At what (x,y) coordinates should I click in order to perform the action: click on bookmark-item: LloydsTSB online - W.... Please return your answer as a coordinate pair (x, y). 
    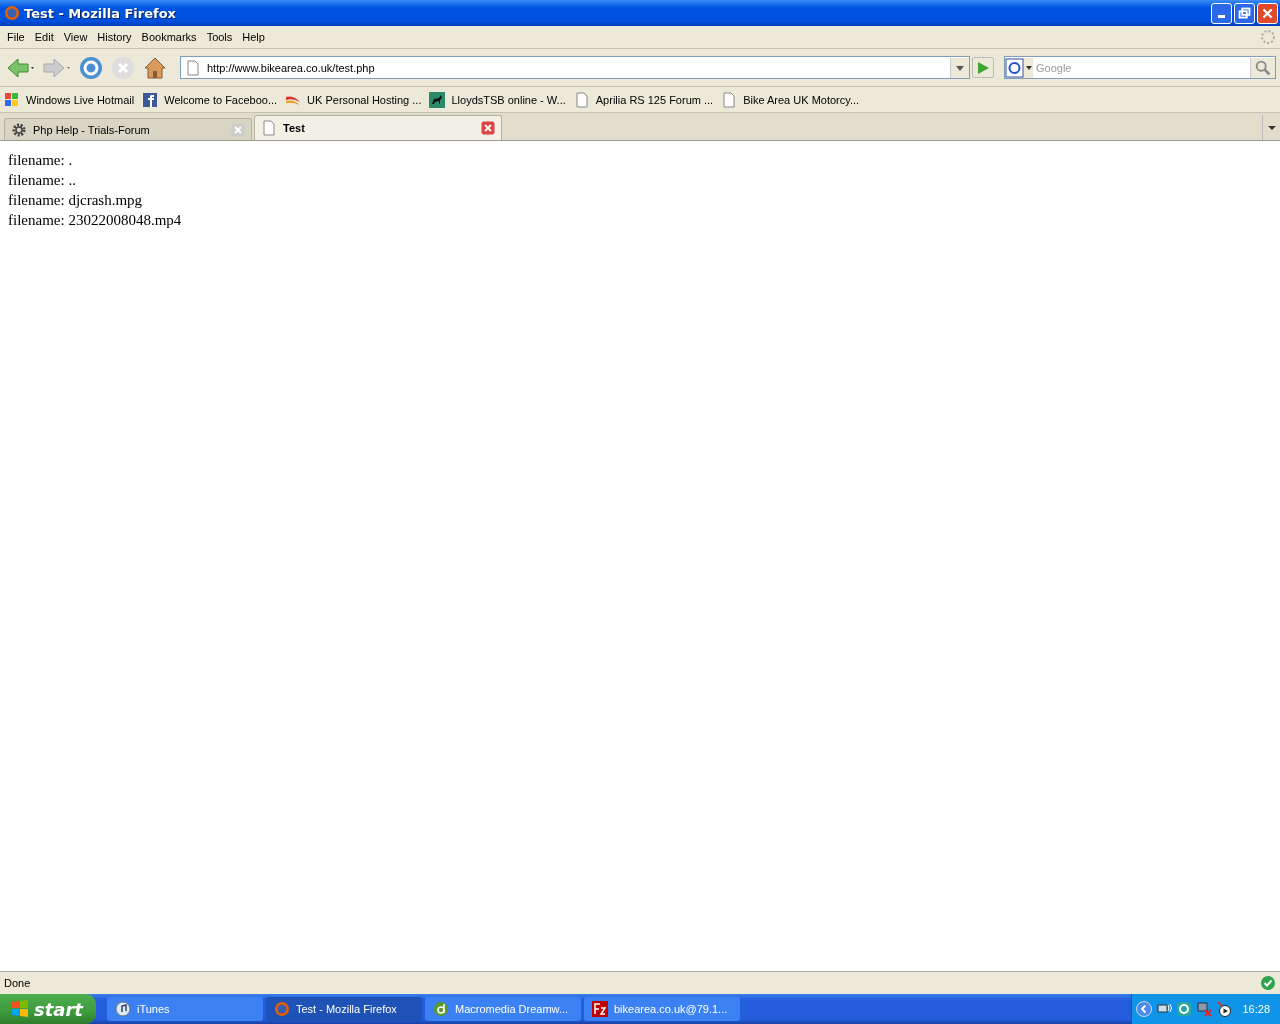
    Looking at the image, I should click on (497, 99).